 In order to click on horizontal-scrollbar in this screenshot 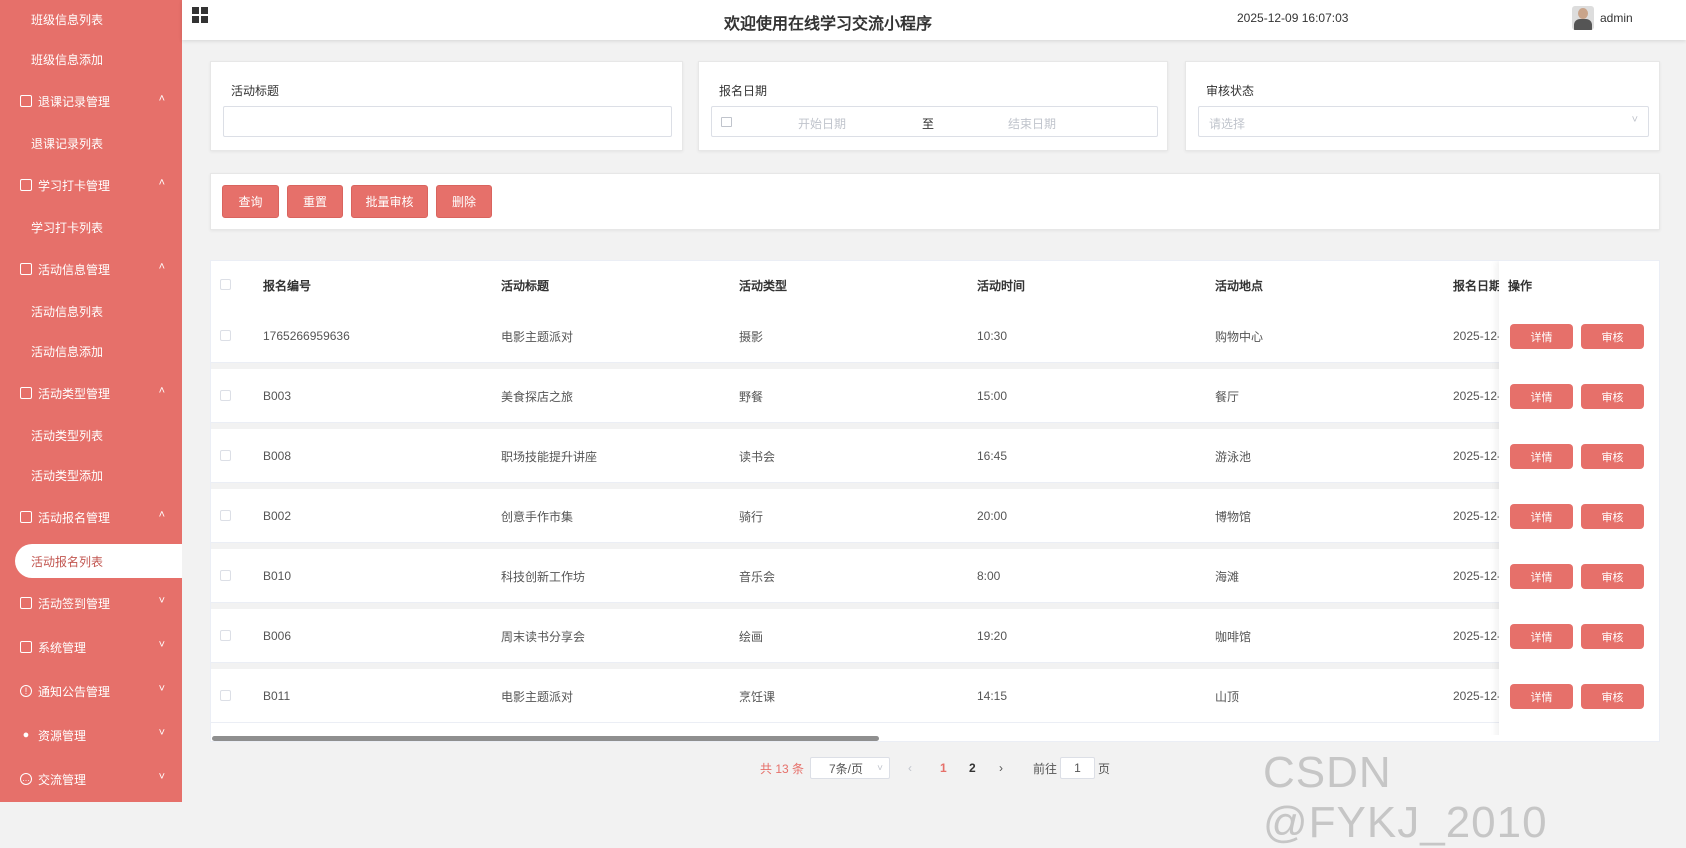, I will do `click(935, 738)`.